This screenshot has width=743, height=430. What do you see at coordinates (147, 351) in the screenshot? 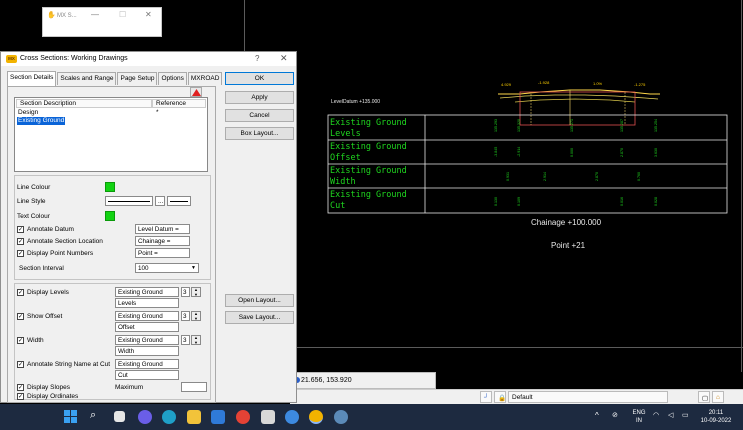
I see `width-title: Width` at bounding box center [147, 351].